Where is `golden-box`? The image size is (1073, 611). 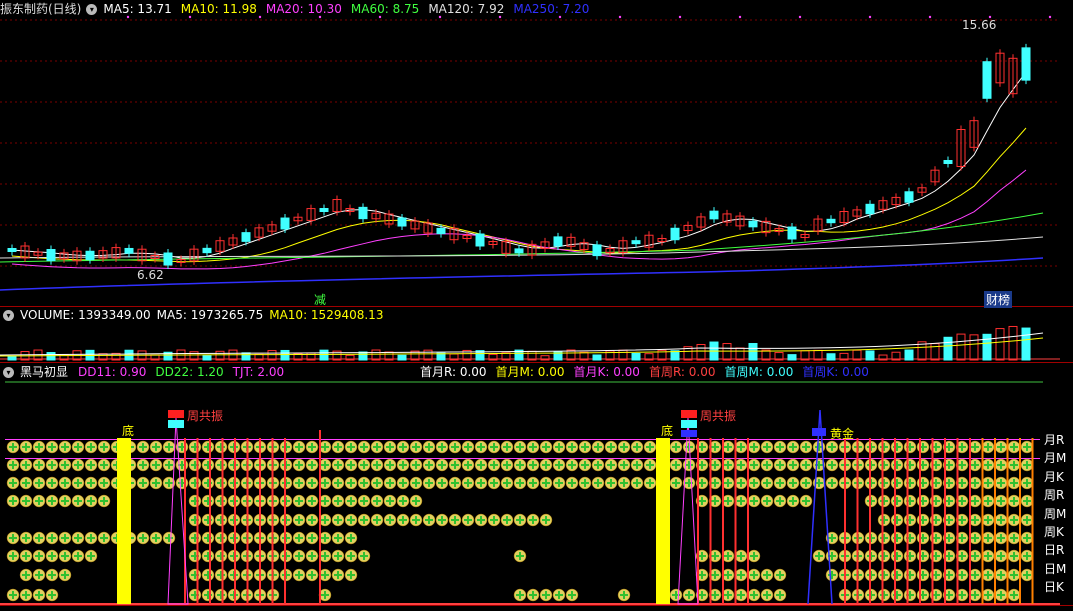 golden-box is located at coordinates (819, 432).